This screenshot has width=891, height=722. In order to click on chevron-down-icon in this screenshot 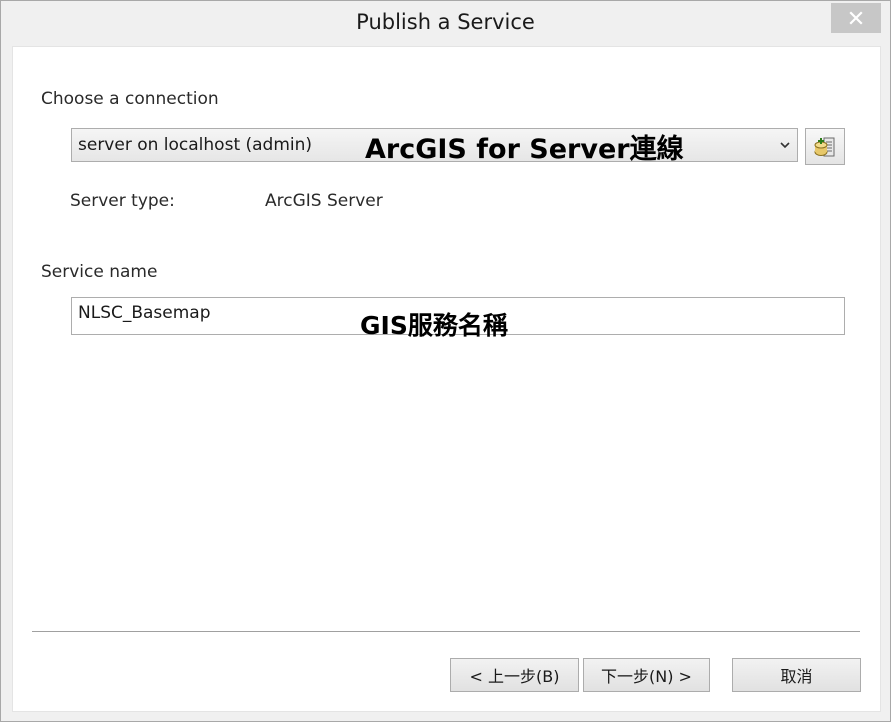, I will do `click(785, 145)`.